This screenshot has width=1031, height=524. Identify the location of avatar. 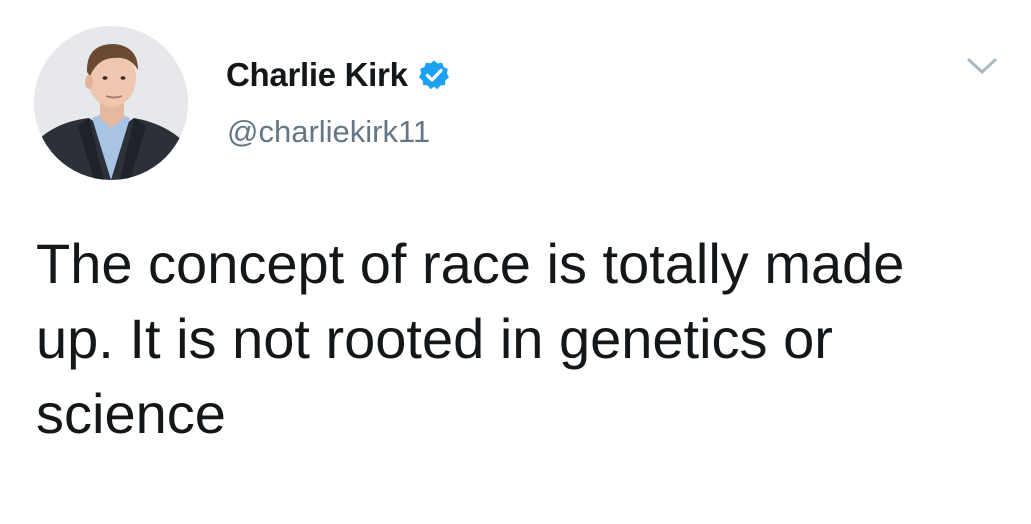
(111, 103).